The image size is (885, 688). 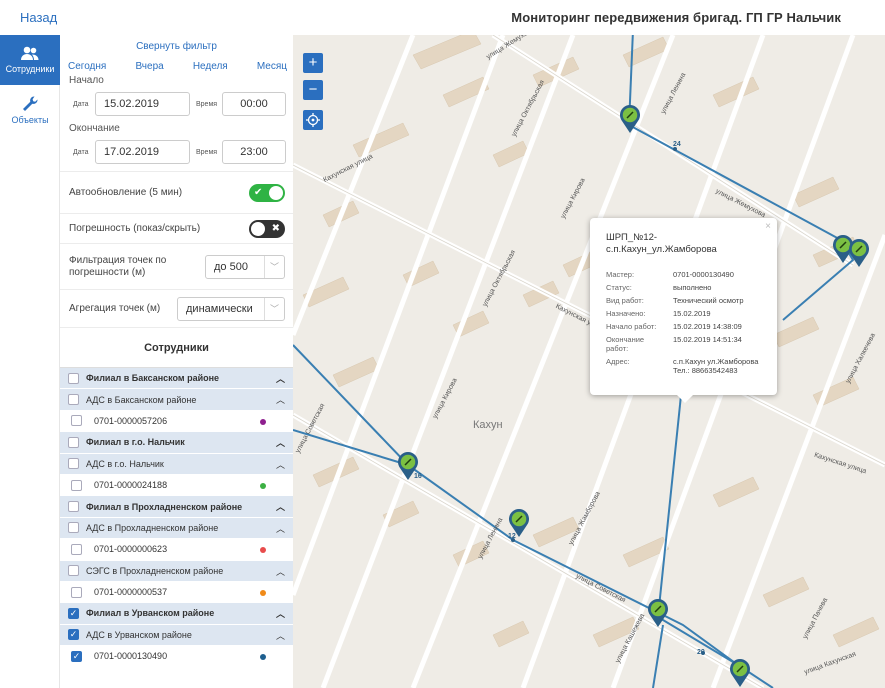 What do you see at coordinates (625, 344) in the screenshot?
I see `popup-field-label: Окончание работ:` at bounding box center [625, 344].